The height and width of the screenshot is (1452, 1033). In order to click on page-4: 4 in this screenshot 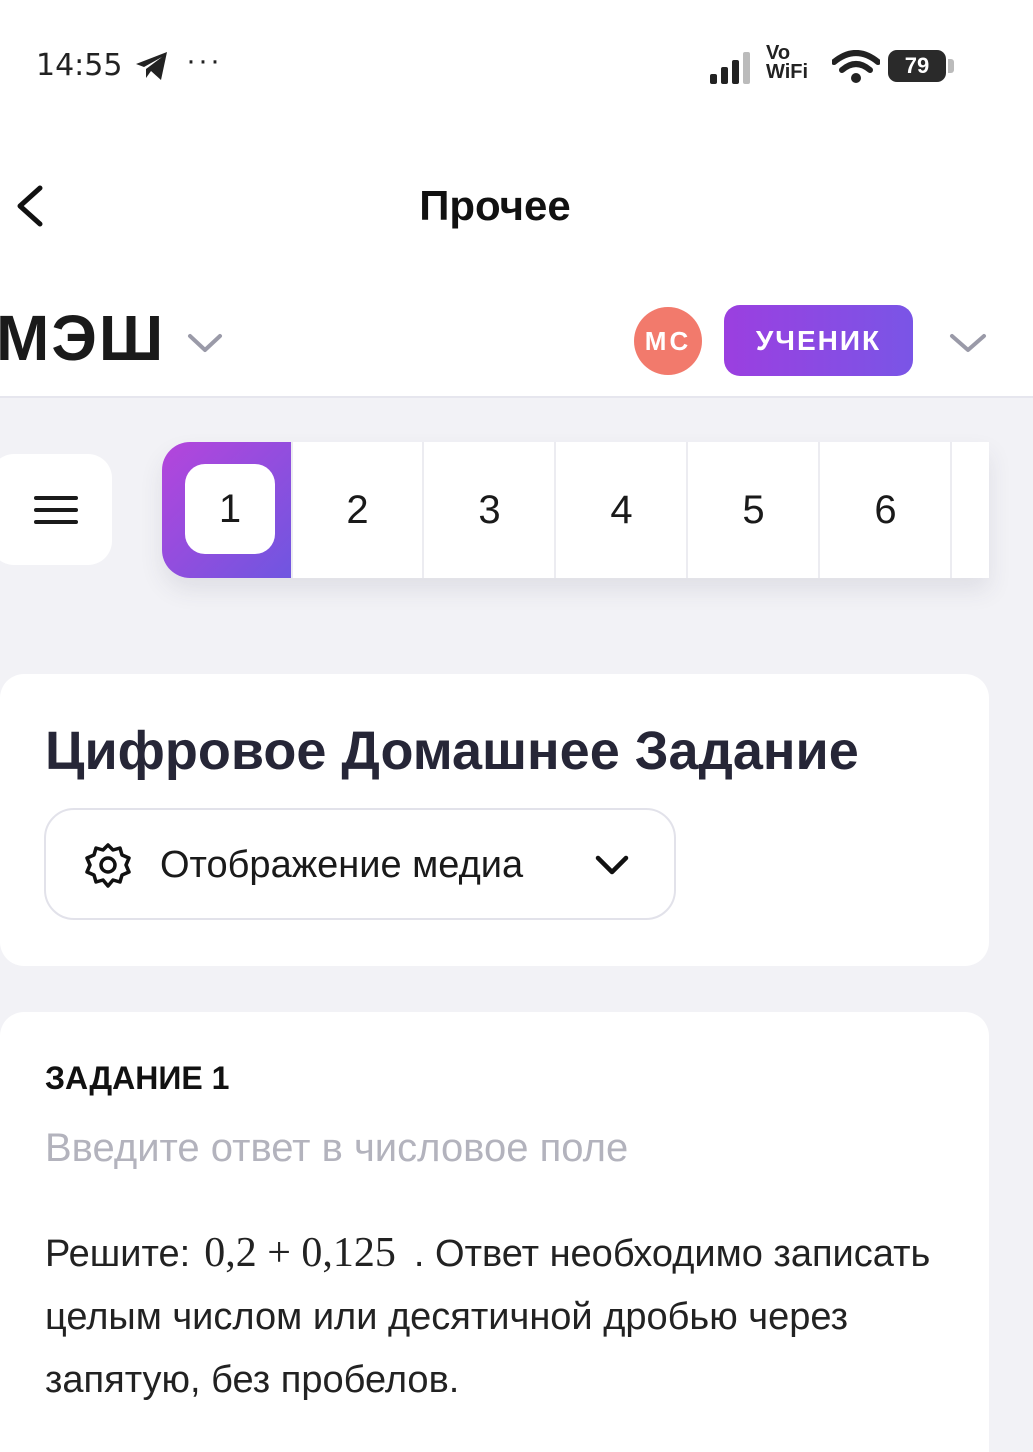, I will do `click(622, 510)`.